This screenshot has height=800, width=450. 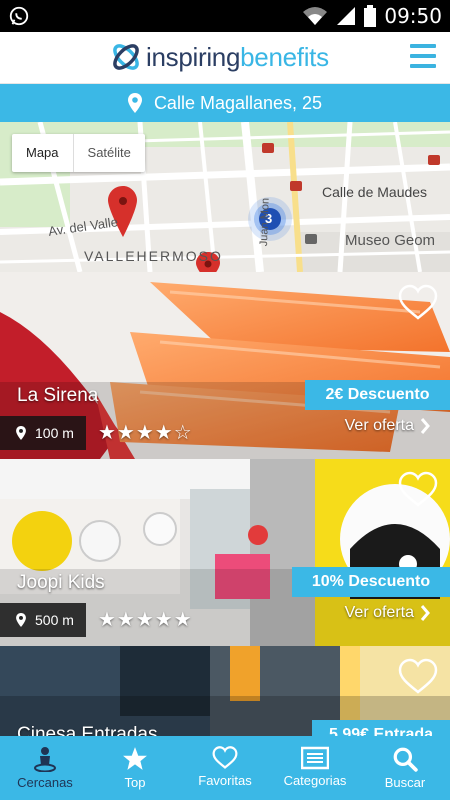 I want to click on distance-value: 100 m, so click(x=54, y=433).